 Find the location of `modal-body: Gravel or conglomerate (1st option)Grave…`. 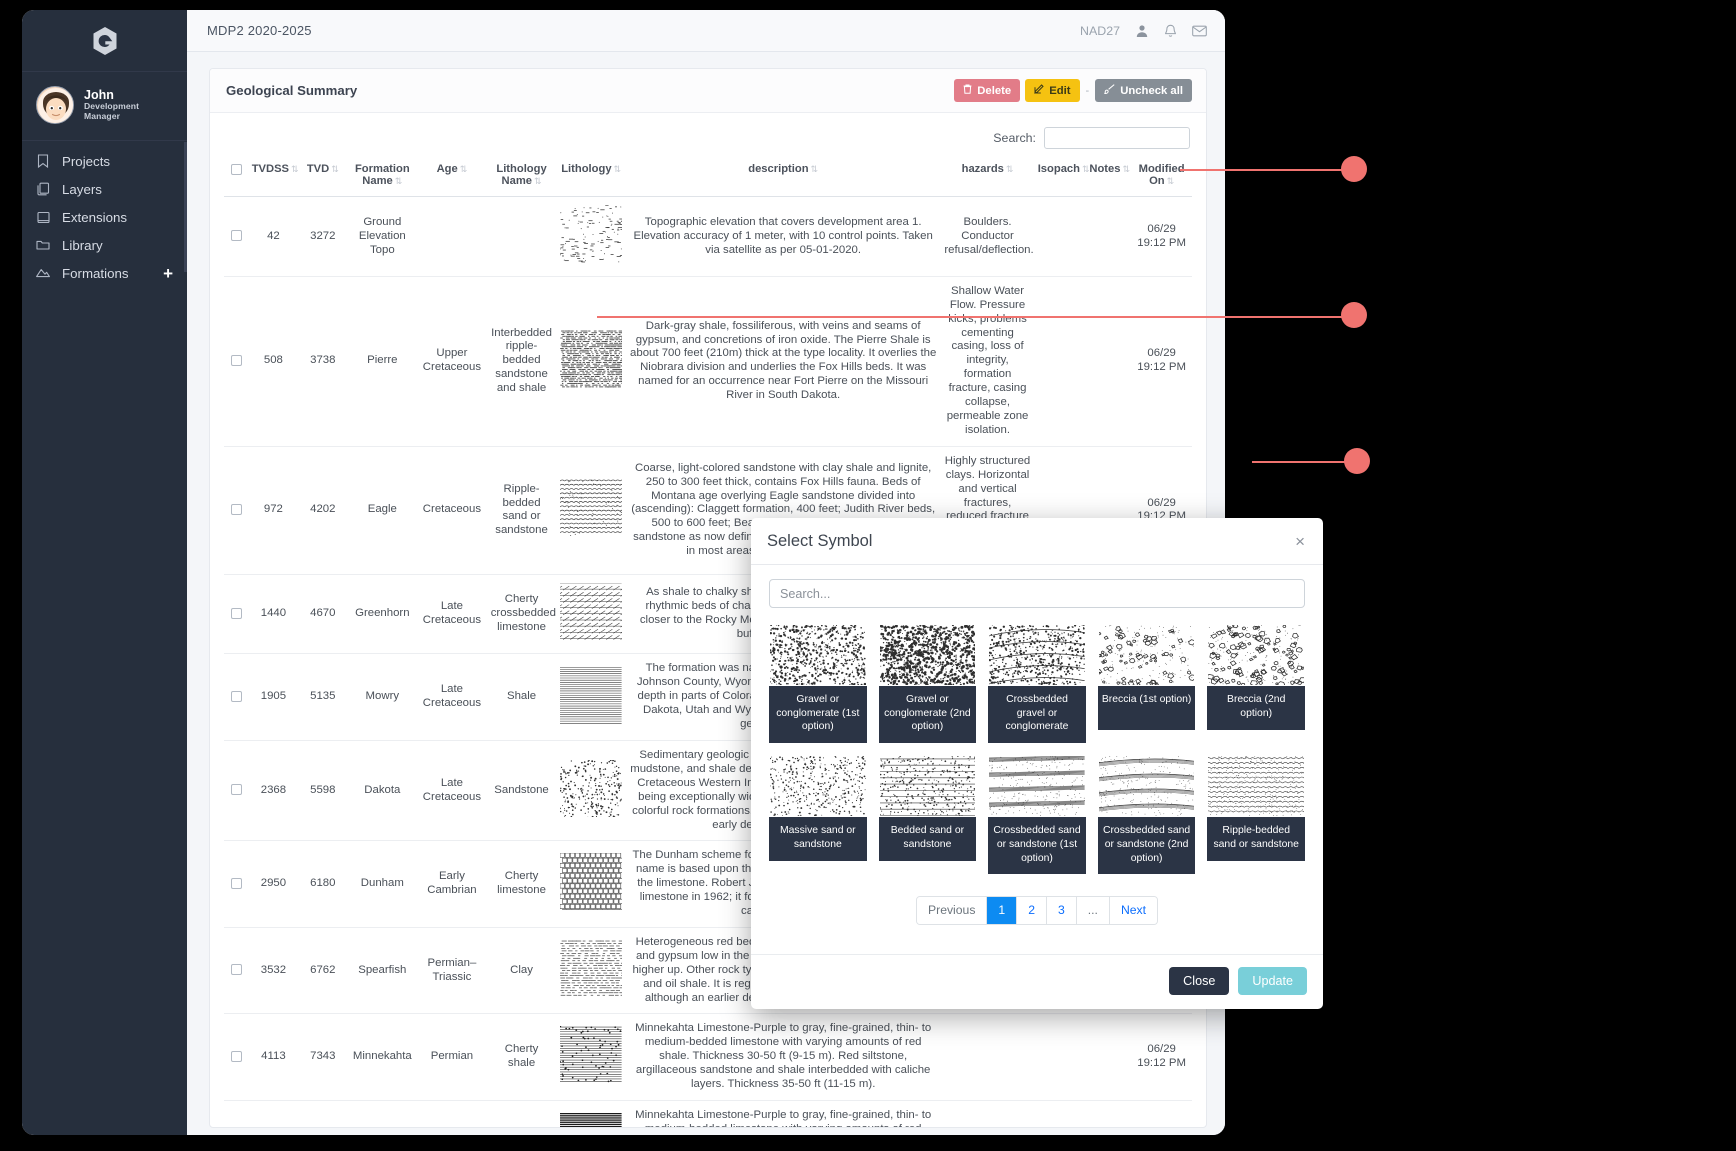

modal-body: Gravel or conglomerate (1st option)Grave… is located at coordinates (1037, 759).